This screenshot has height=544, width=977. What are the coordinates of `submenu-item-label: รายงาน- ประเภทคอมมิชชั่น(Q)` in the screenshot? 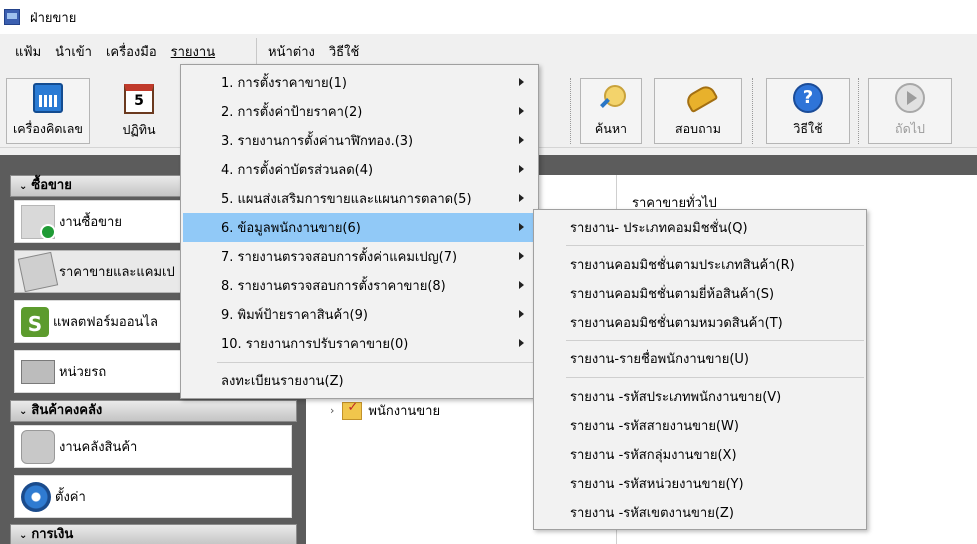 It's located at (659, 228).